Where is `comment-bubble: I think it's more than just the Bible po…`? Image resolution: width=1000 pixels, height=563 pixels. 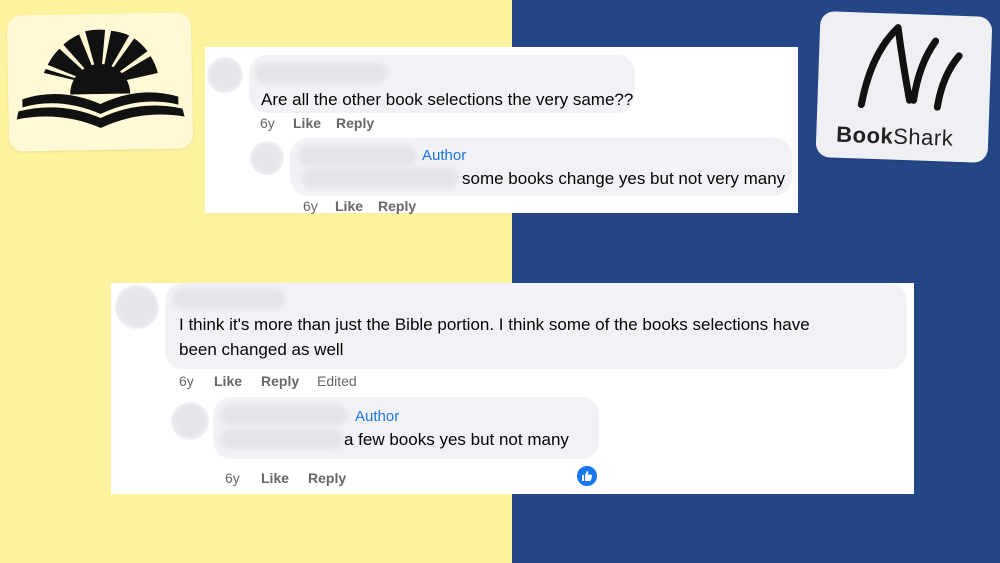 comment-bubble: I think it's more than just the Bible po… is located at coordinates (536, 326).